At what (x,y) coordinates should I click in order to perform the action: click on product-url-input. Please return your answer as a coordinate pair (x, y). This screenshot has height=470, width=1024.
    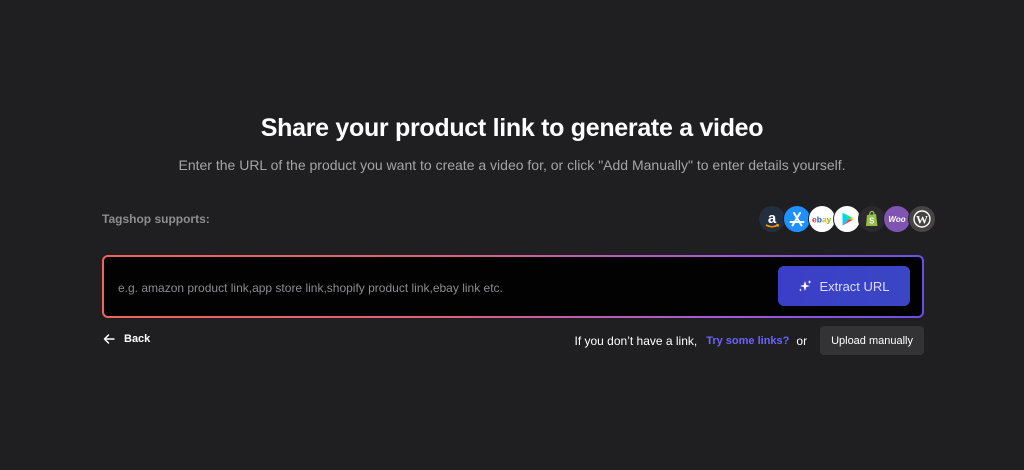
    Looking at the image, I should click on (438, 287).